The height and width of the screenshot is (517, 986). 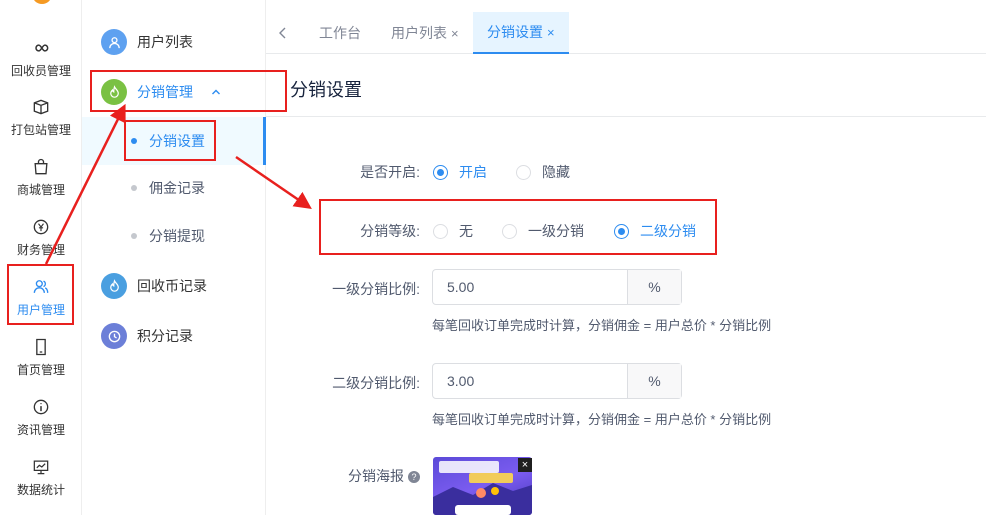 I want to click on poster-label-text: 分销海报, so click(x=376, y=476).